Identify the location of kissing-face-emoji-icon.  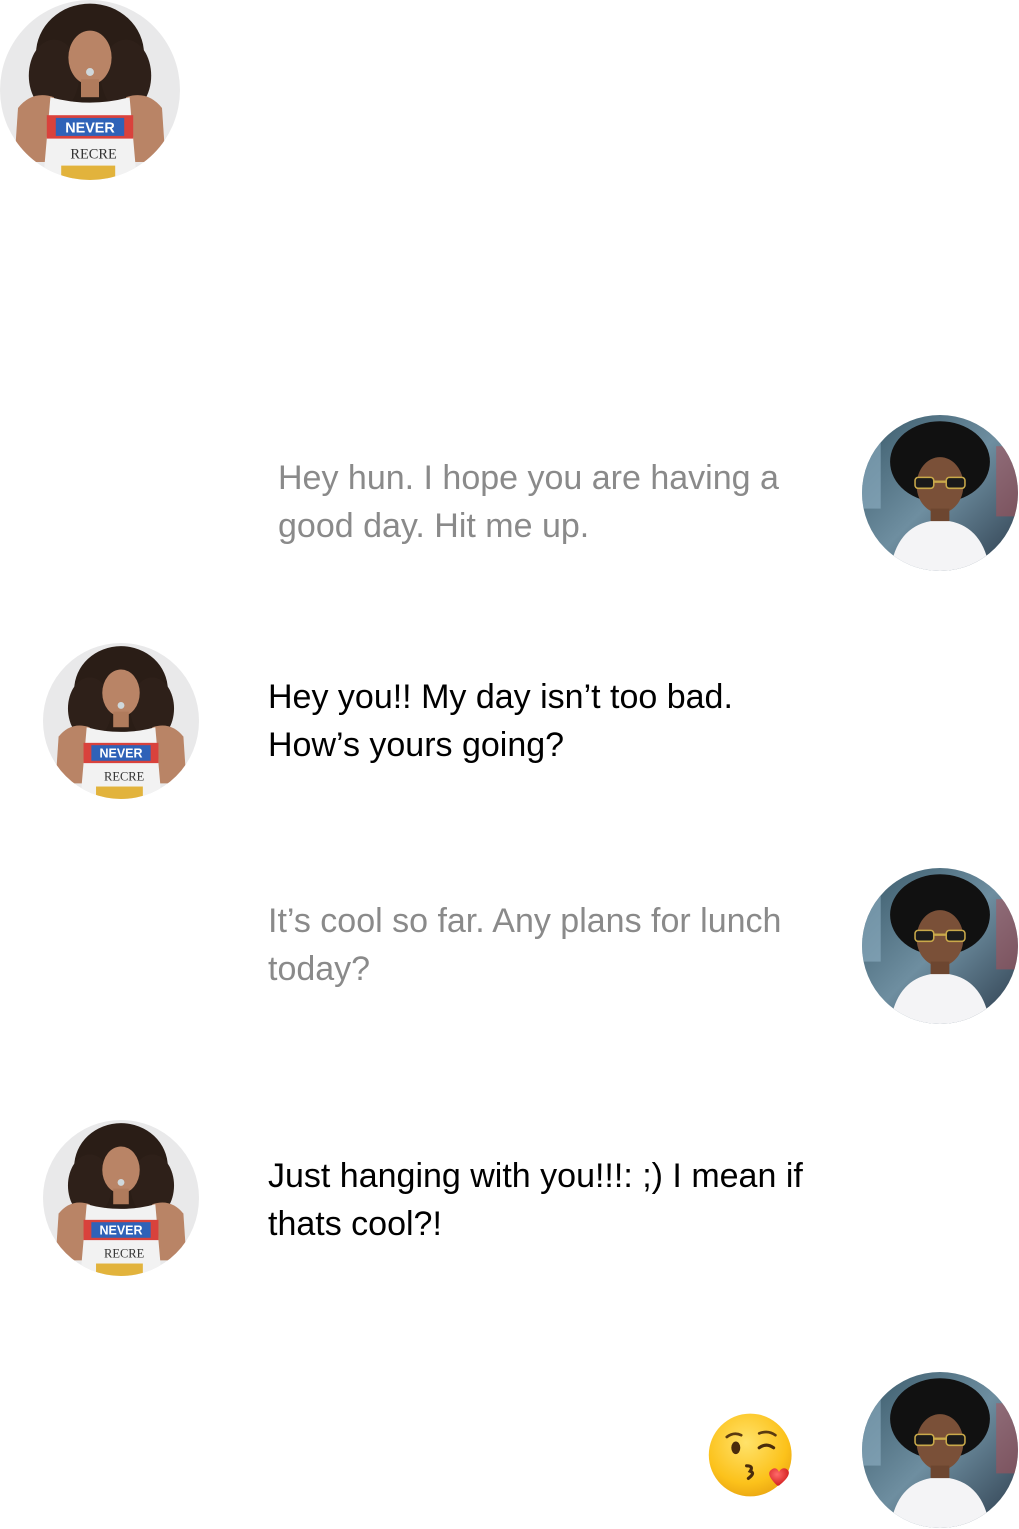
(752, 1455).